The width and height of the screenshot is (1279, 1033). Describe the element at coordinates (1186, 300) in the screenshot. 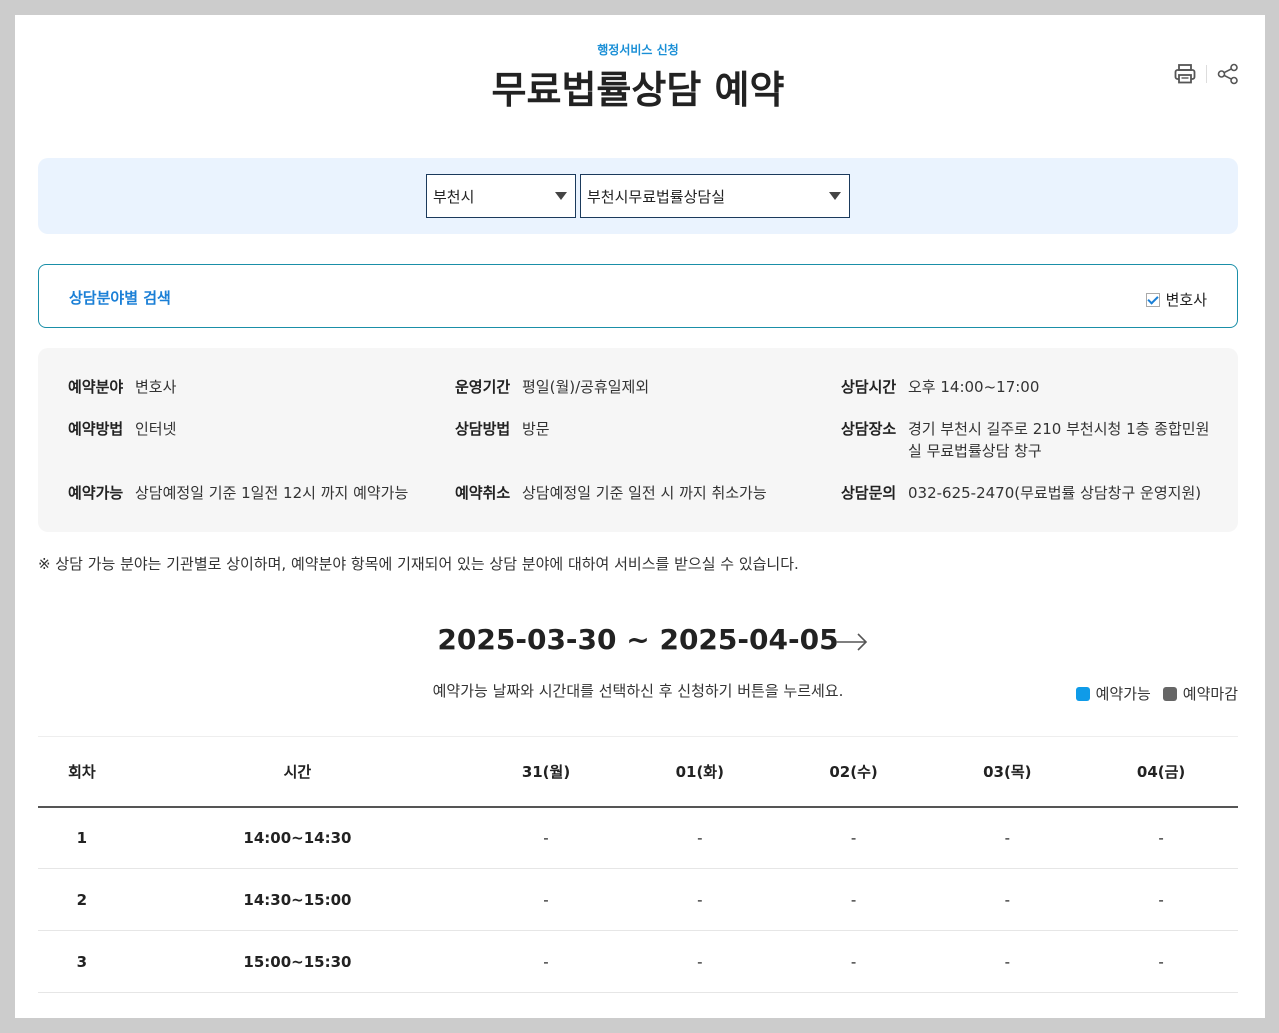

I see `lawyer-checkbox-label: 변호사` at that location.